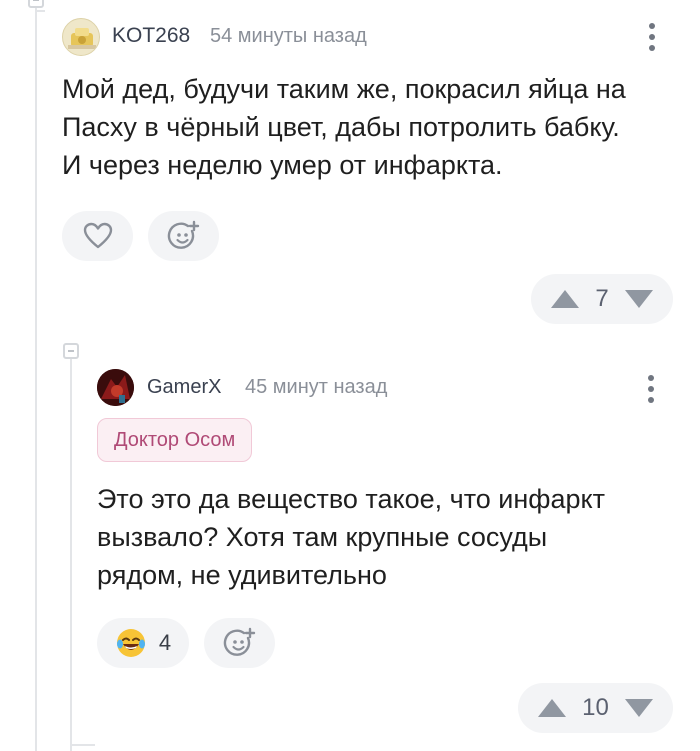 The height and width of the screenshot is (751, 700). What do you see at coordinates (282, 165) in the screenshot?
I see `comment-line: И через неделю умер от инфаркта.` at bounding box center [282, 165].